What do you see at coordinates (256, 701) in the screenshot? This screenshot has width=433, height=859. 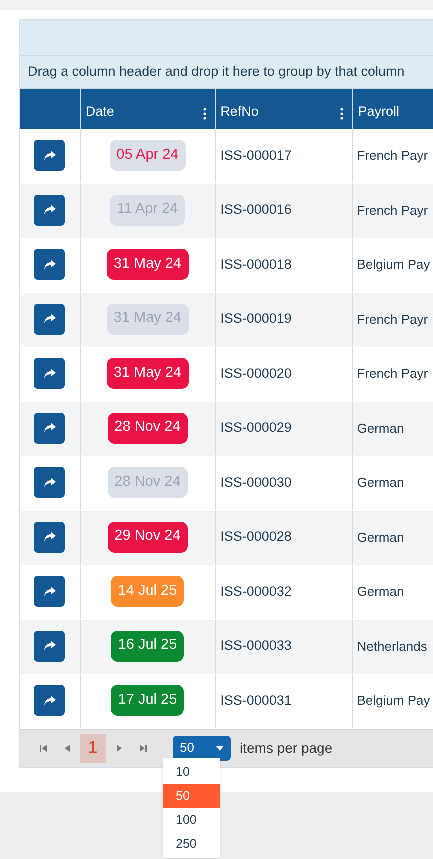 I see `table-cell-text: ISS-000031` at bounding box center [256, 701].